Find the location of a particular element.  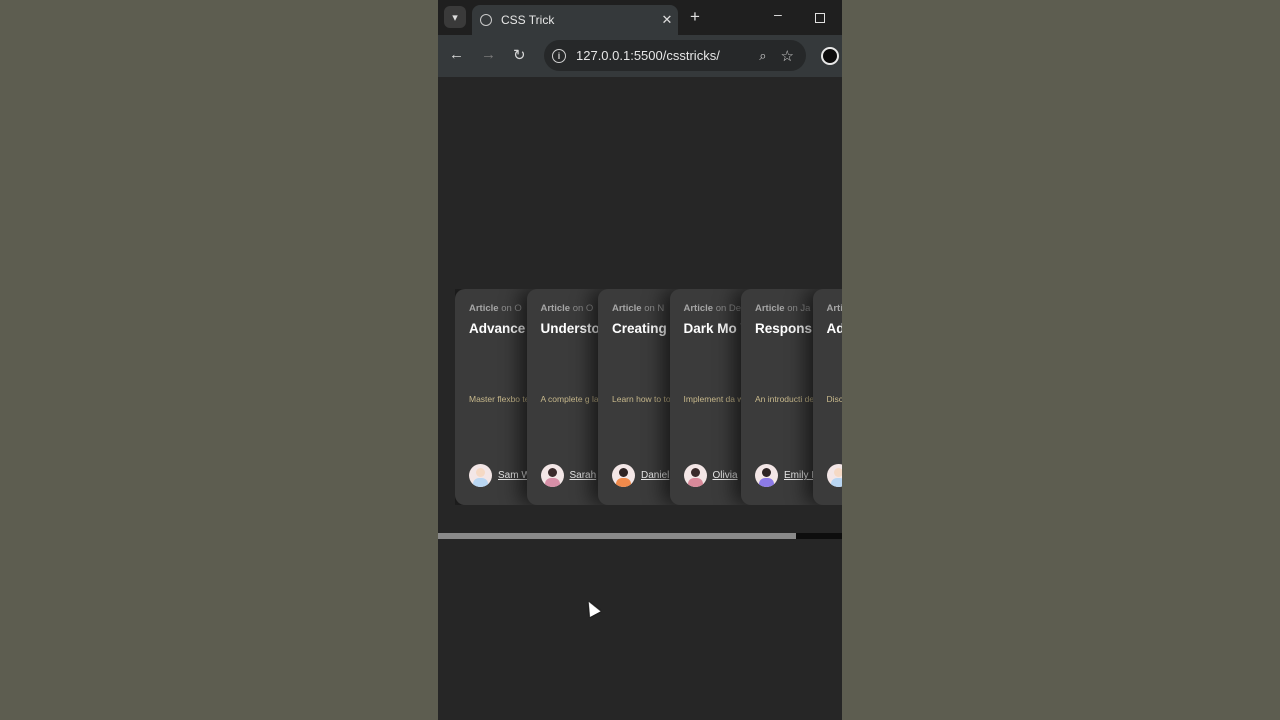

new-tab-button: + is located at coordinates (695, 17).